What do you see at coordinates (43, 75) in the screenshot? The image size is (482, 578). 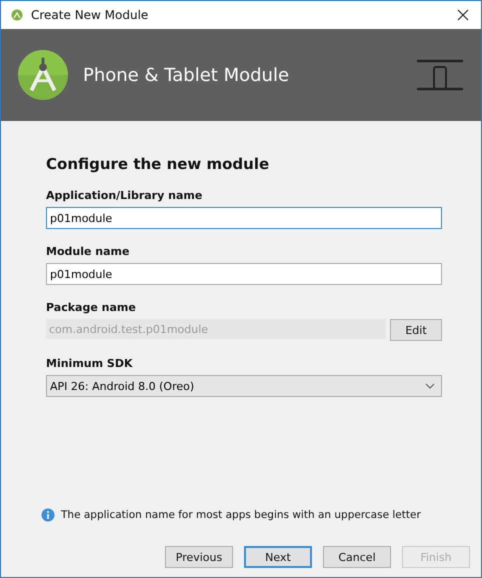 I see `android-studio-logo-icon` at bounding box center [43, 75].